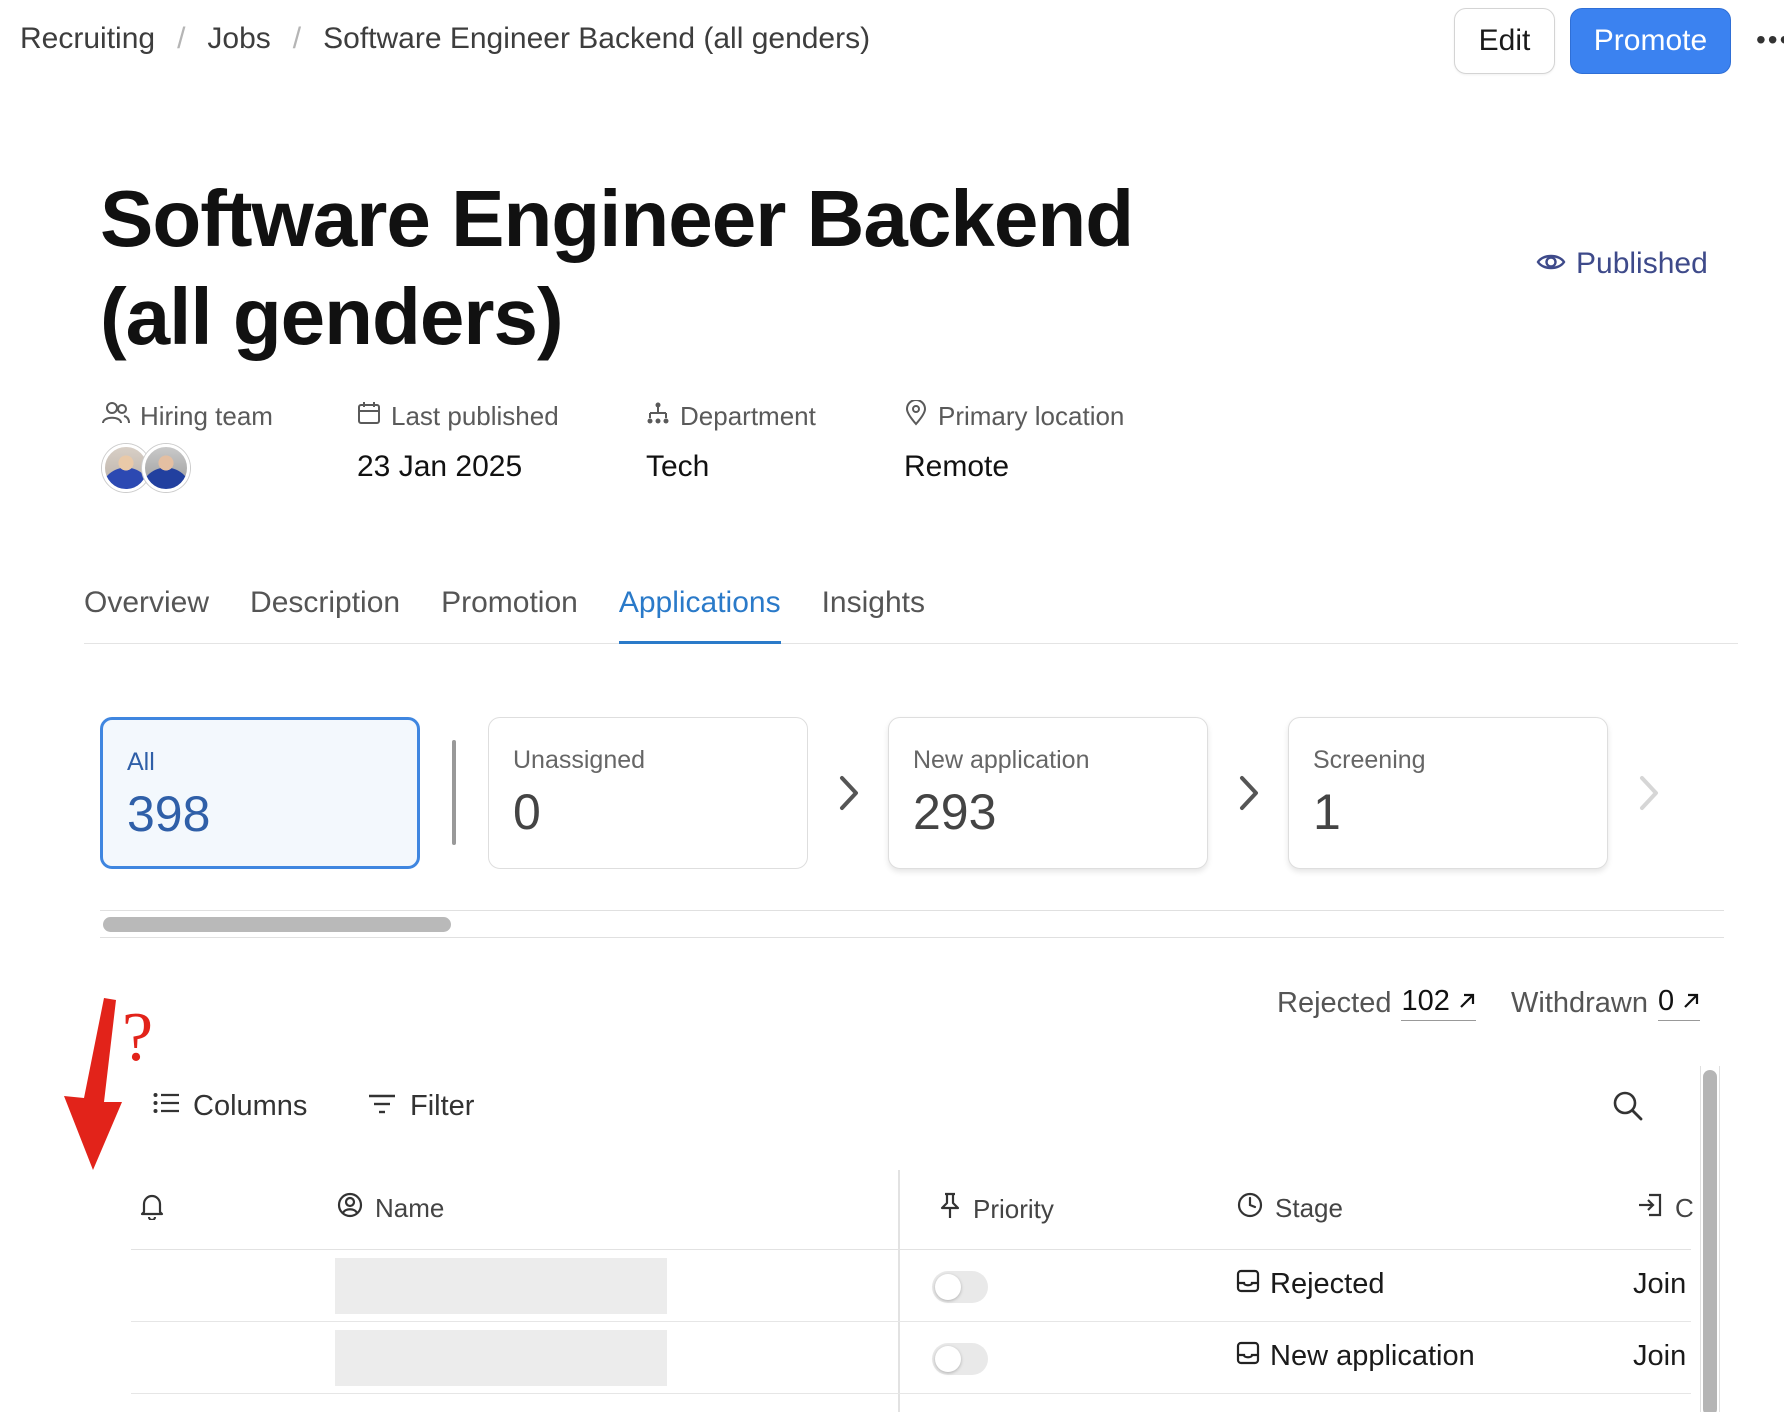 The height and width of the screenshot is (1412, 1784). Describe the element at coordinates (458, 441) in the screenshot. I see `meta-last-published: Last published 23 Jan 2025` at that location.